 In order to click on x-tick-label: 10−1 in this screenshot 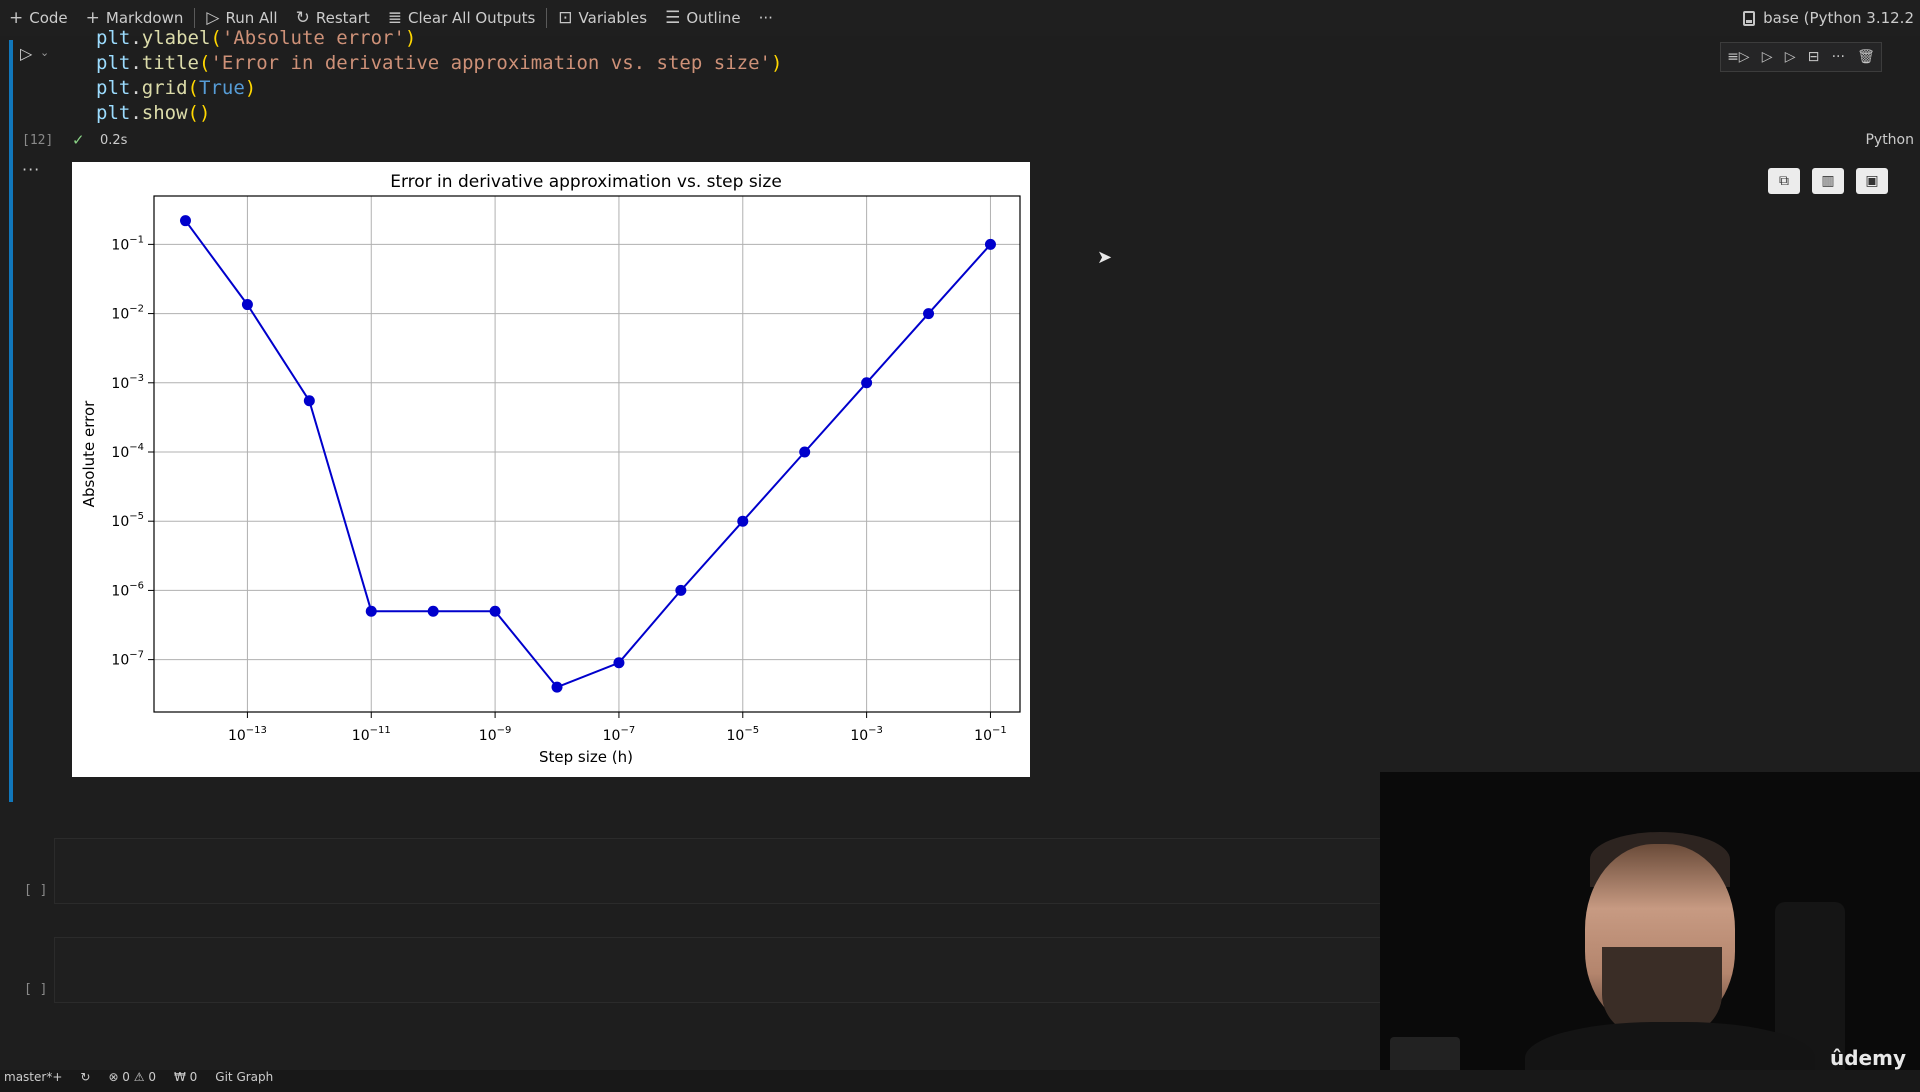, I will do `click(990, 734)`.